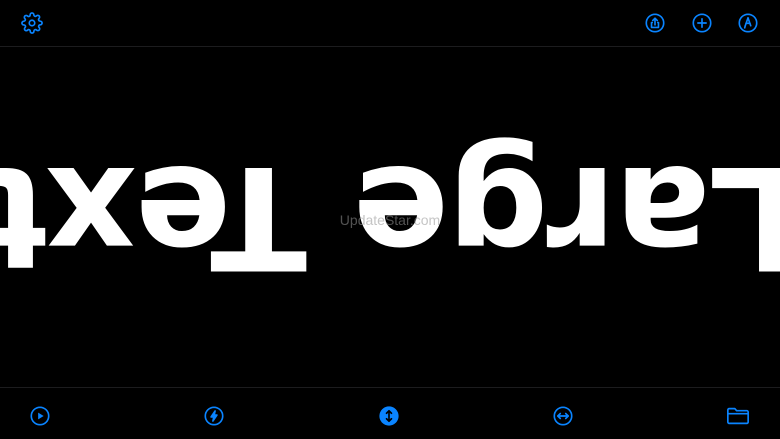 This screenshot has width=780, height=439. I want to click on bottom-toolbar, so click(390, 413).